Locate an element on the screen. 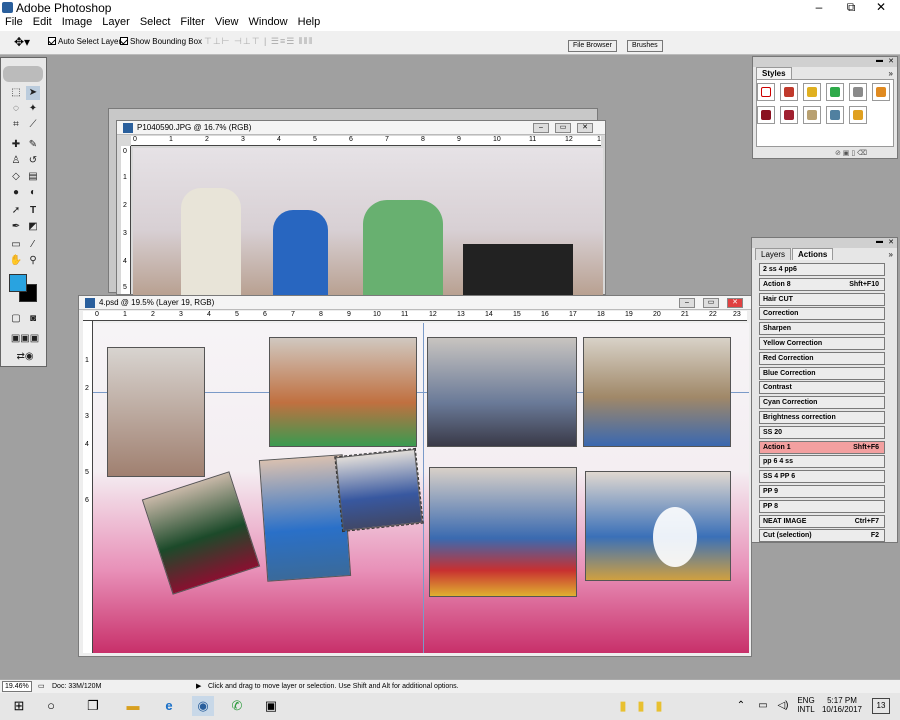 The height and width of the screenshot is (720, 900). show-bounding-checkbox: Show Bounding Box is located at coordinates (161, 41).